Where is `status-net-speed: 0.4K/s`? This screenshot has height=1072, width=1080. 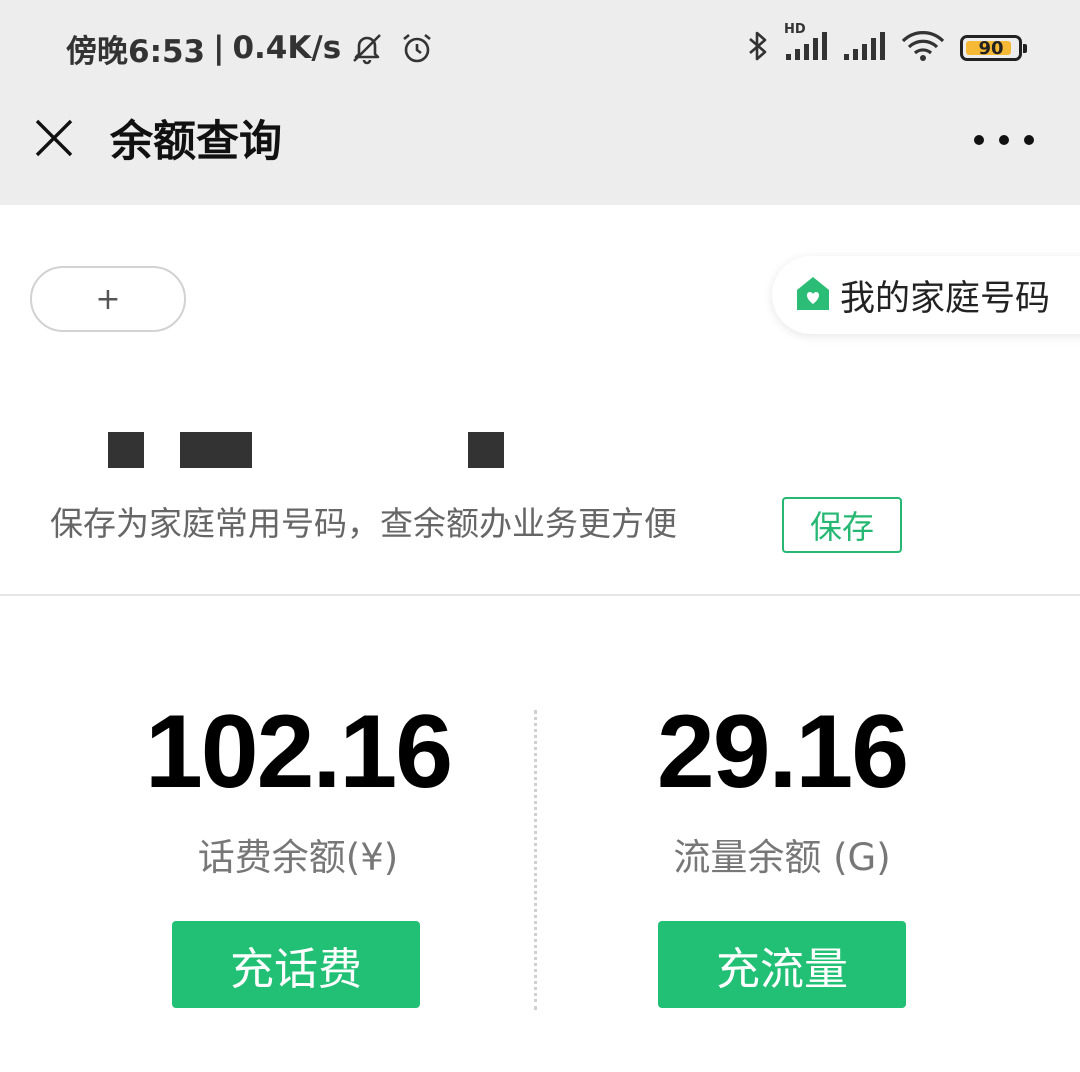
status-net-speed: 0.4K/s is located at coordinates (287, 48).